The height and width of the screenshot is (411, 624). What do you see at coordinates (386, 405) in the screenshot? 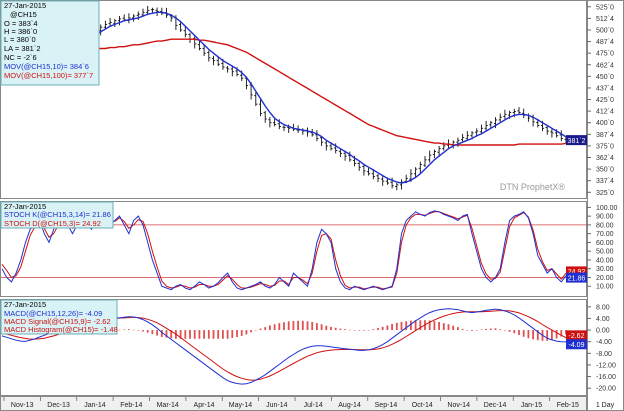
I see `x-tick-label: Sep-14` at bounding box center [386, 405].